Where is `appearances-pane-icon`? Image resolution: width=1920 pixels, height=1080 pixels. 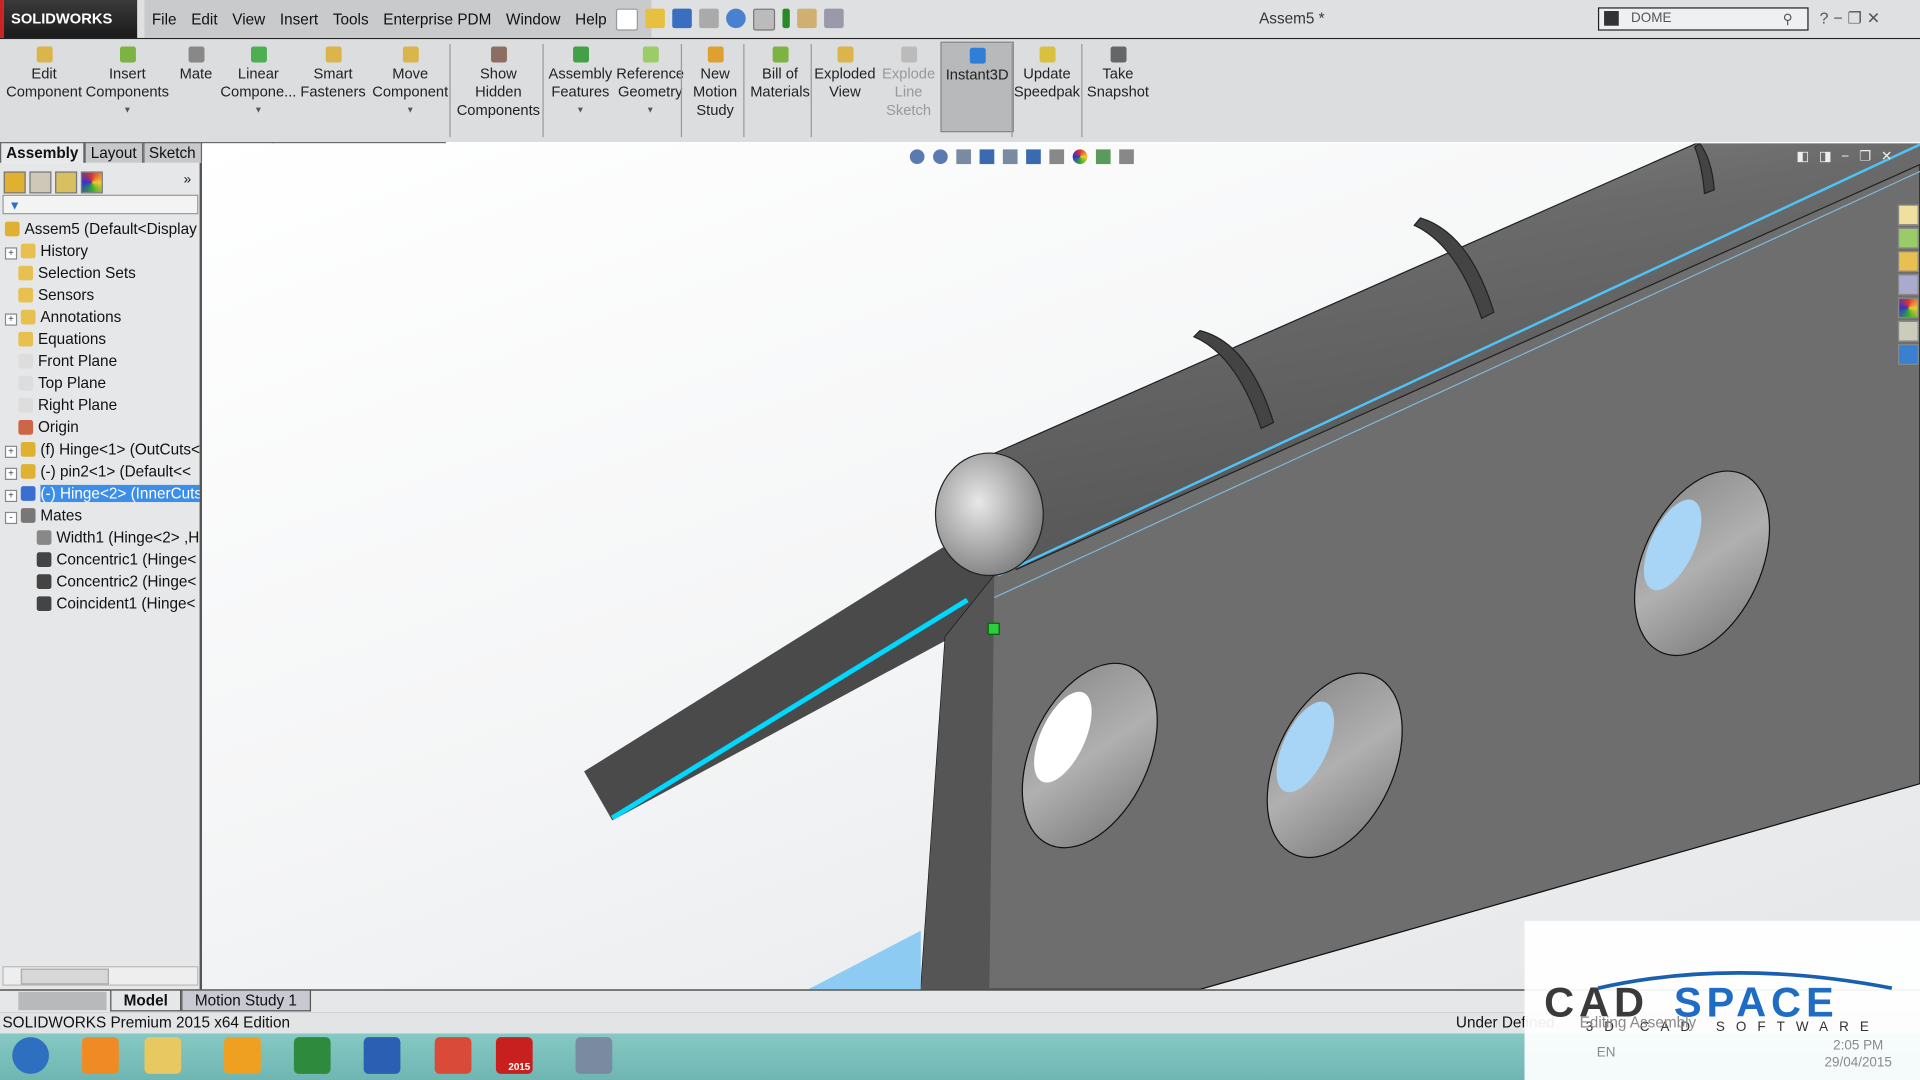
appearances-pane-icon is located at coordinates (1908, 308).